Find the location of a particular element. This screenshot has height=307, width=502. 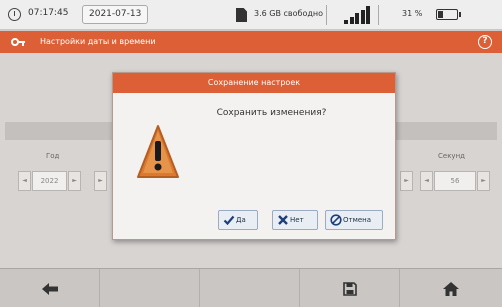

seconds-label: Секунд is located at coordinates (451, 156).